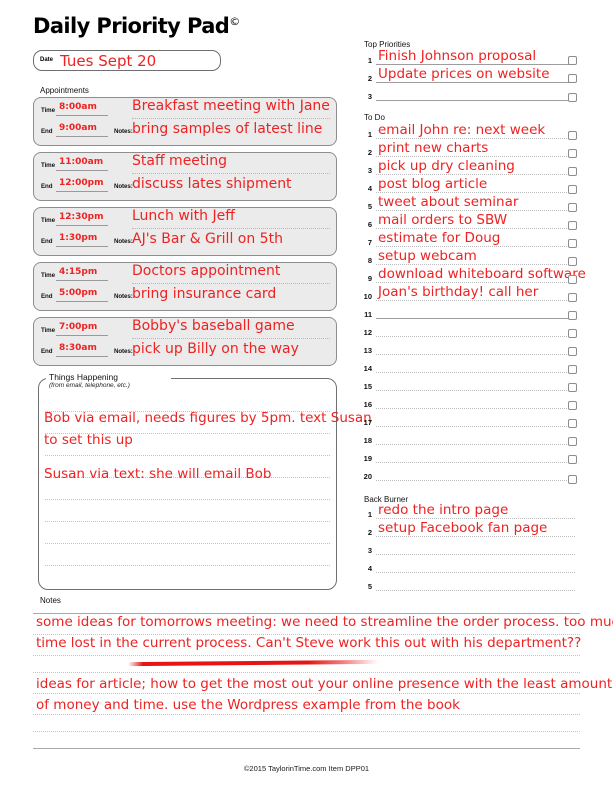 This screenshot has height=792, width=613. I want to click on appointment-end-label: End, so click(47, 131).